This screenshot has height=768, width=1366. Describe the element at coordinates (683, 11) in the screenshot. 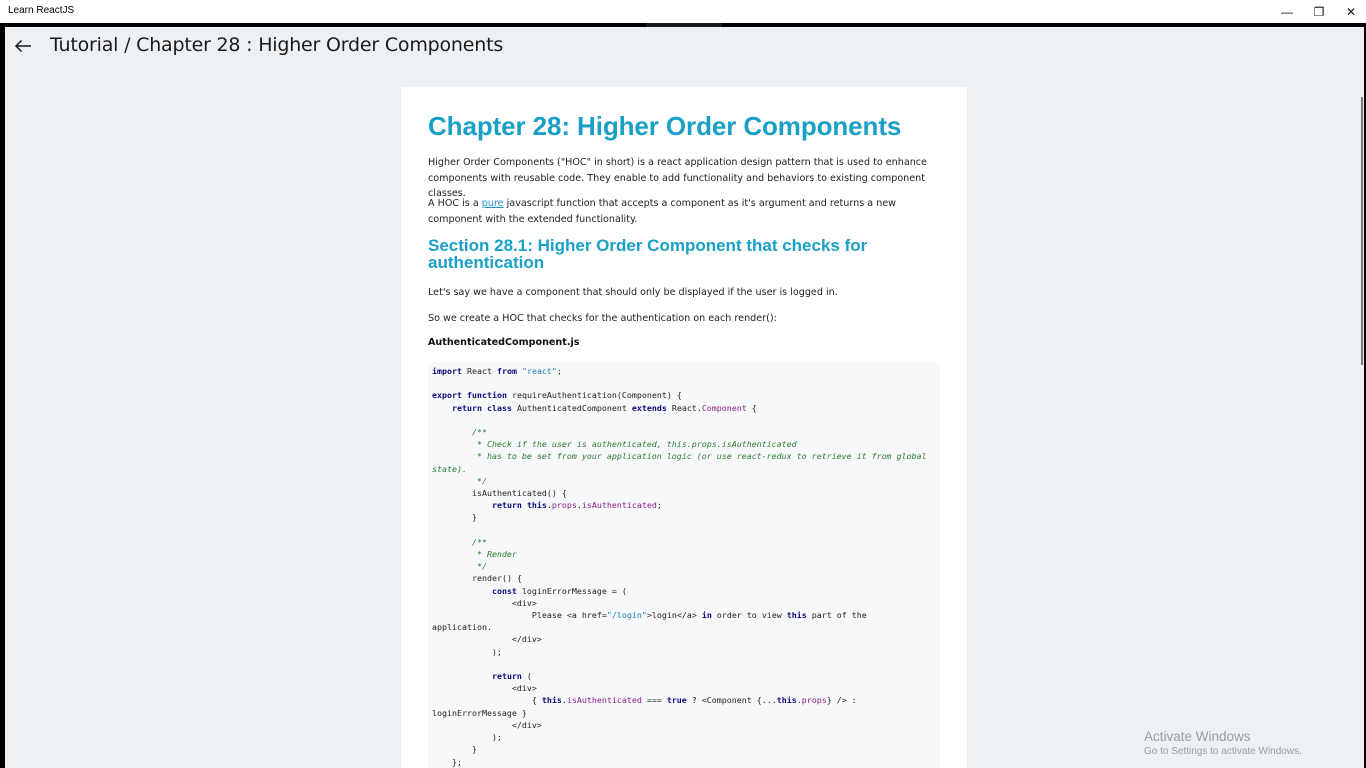

I see `window-titlebar: Learn ReactJS — ❐ ✕` at that location.